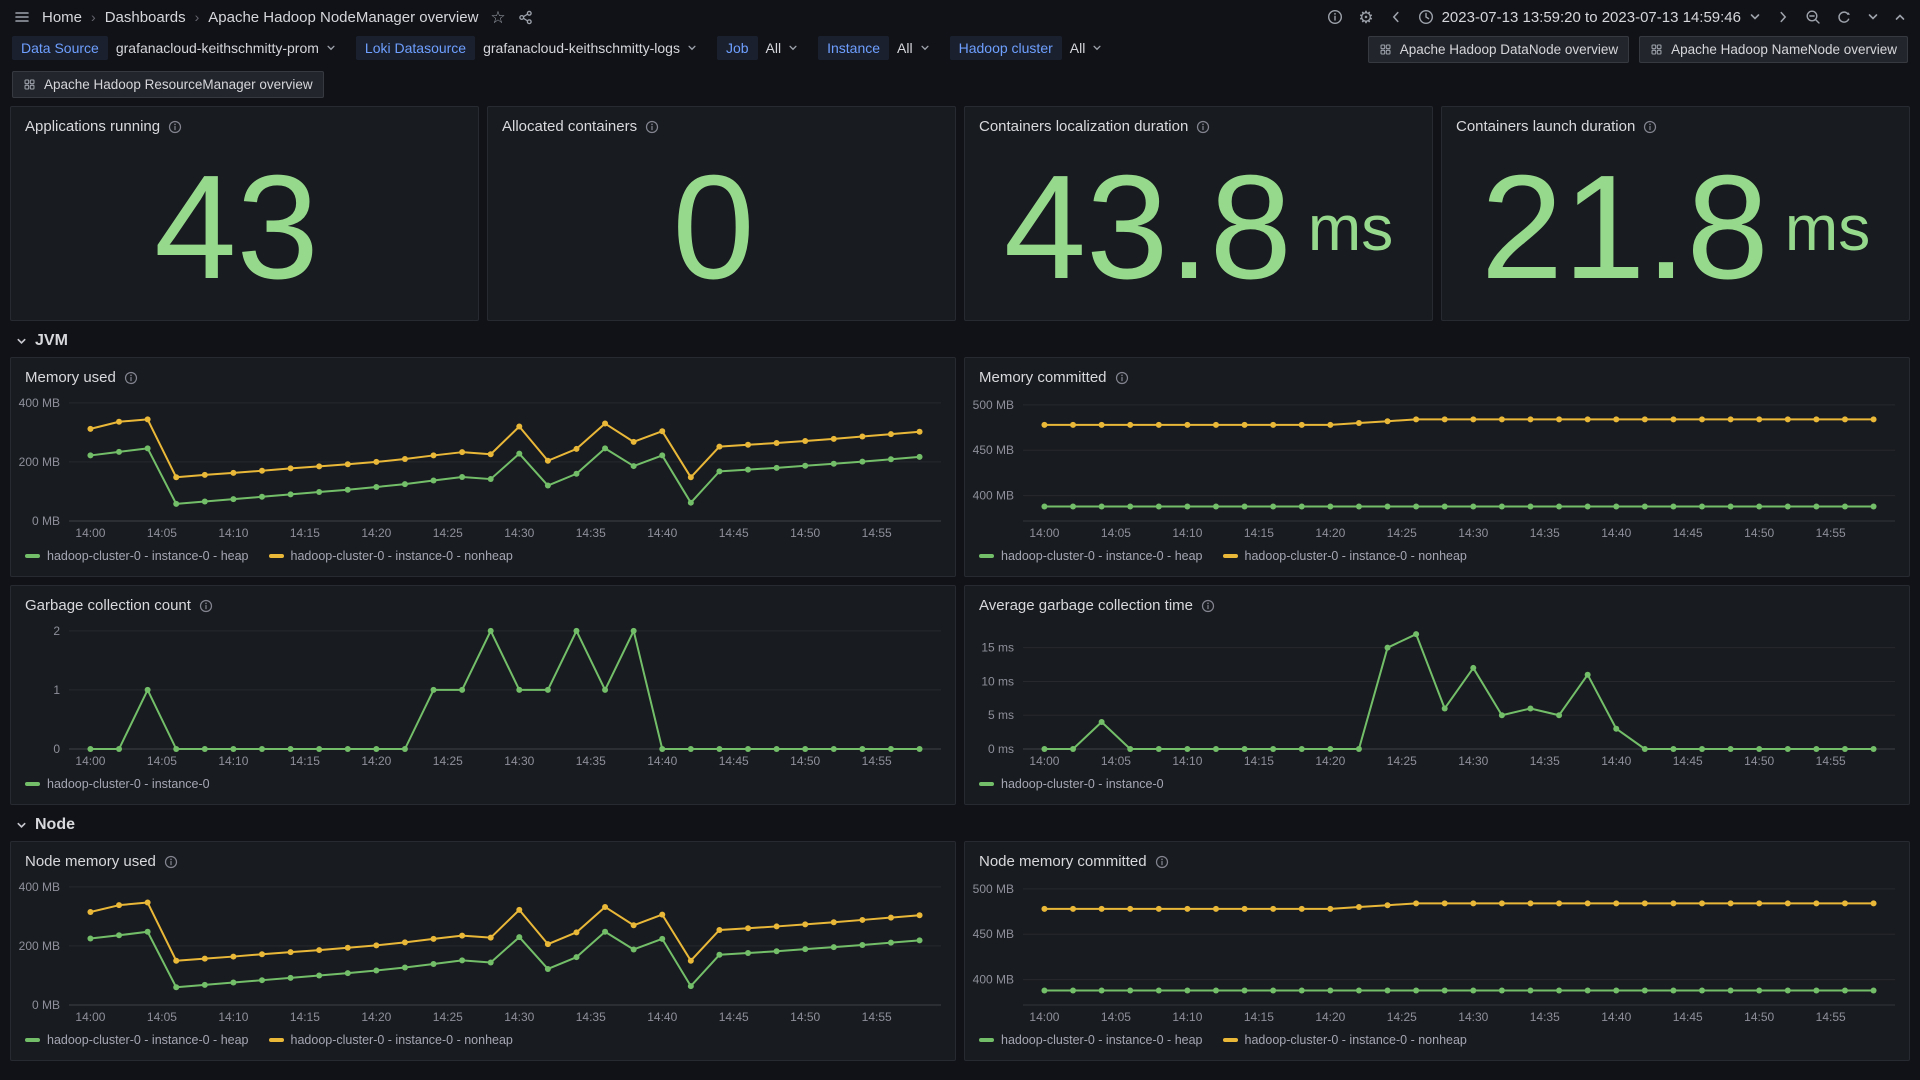  What do you see at coordinates (1402, 761) in the screenshot?
I see `x-axis-tick-label: 14:25` at bounding box center [1402, 761].